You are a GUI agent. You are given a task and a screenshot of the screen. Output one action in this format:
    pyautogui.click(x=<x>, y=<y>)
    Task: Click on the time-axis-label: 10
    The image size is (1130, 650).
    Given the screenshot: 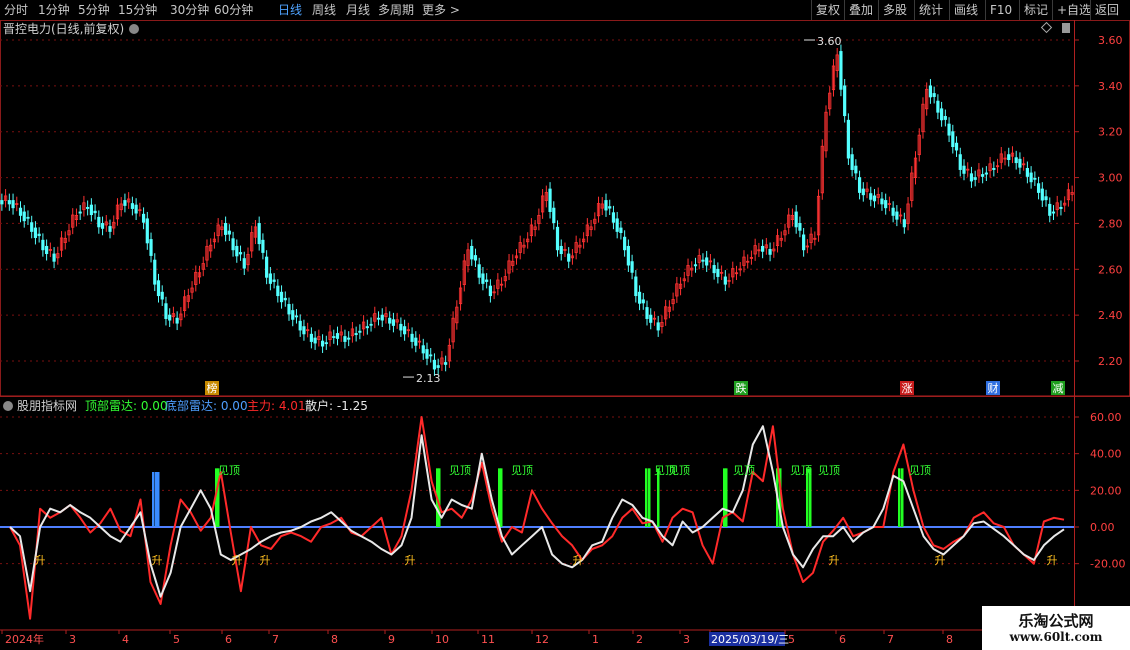 What is the action you would take?
    pyautogui.click(x=442, y=639)
    